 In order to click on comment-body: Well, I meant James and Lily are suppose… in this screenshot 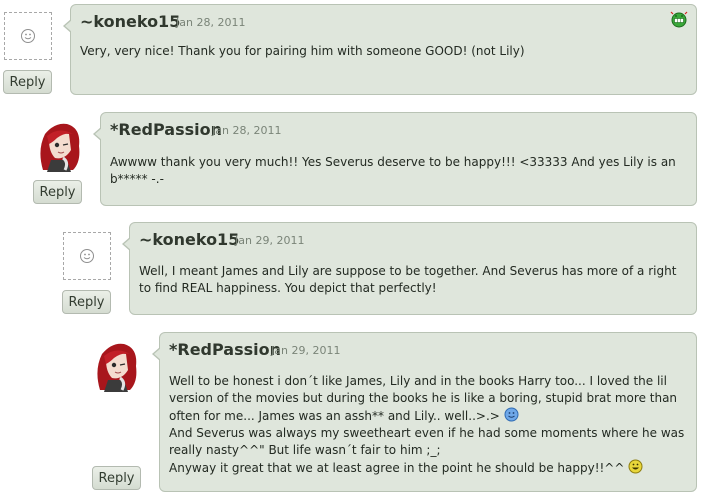, I will do `click(408, 279)`.